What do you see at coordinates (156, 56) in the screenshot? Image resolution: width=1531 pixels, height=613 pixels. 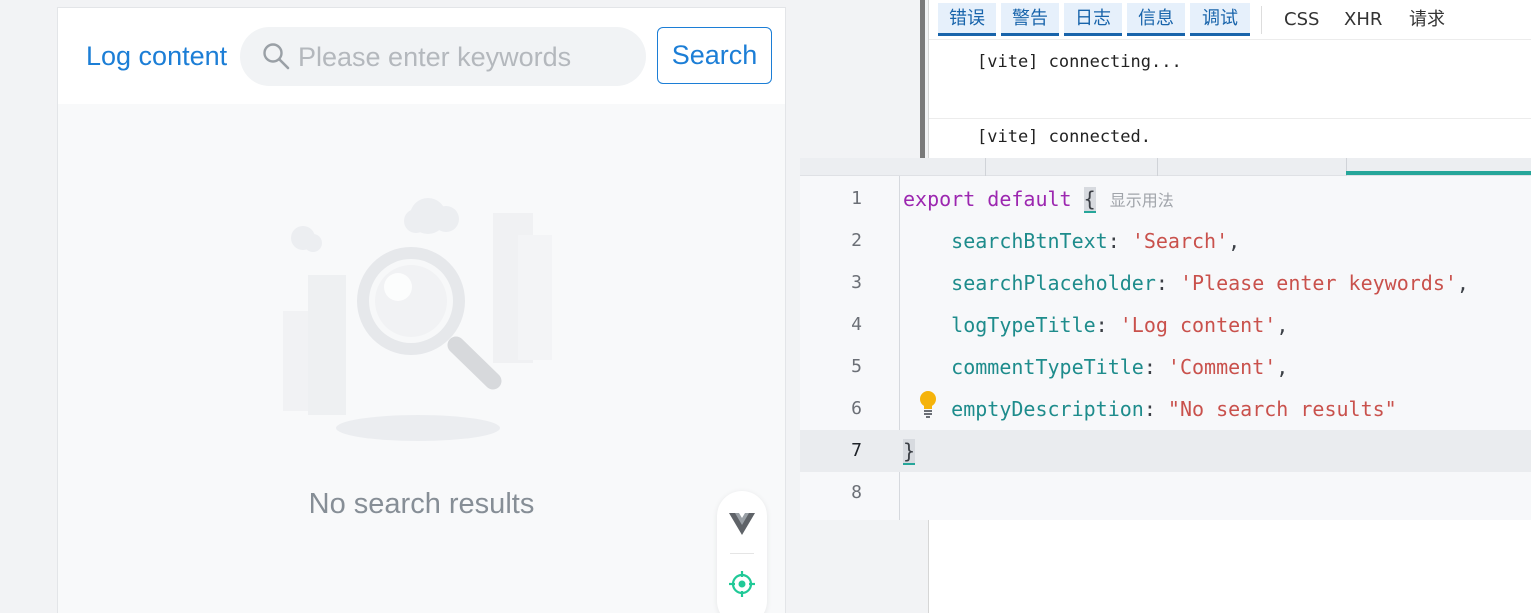 I see `log-type-title: Log content` at bounding box center [156, 56].